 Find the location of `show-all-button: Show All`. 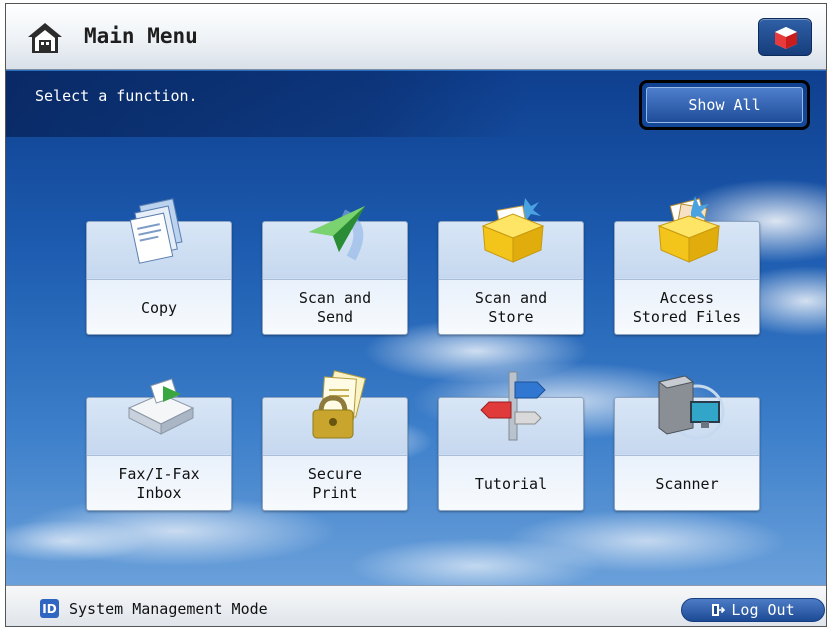

show-all-button: Show All is located at coordinates (724, 105).